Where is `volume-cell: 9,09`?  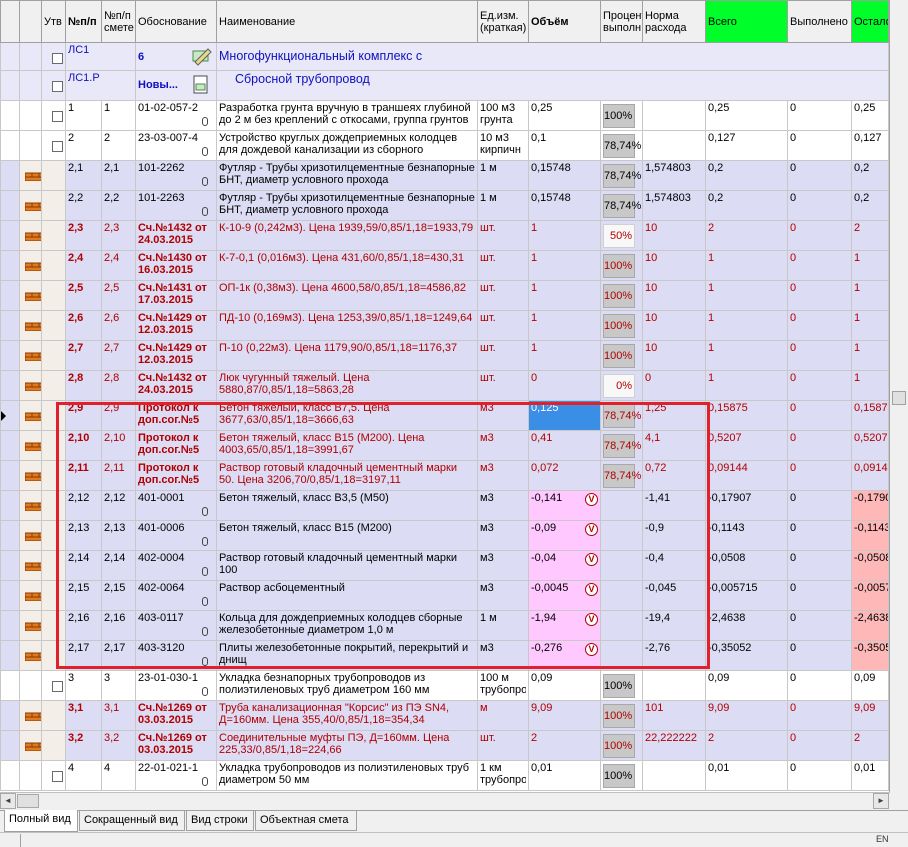
volume-cell: 9,09 is located at coordinates (564, 715).